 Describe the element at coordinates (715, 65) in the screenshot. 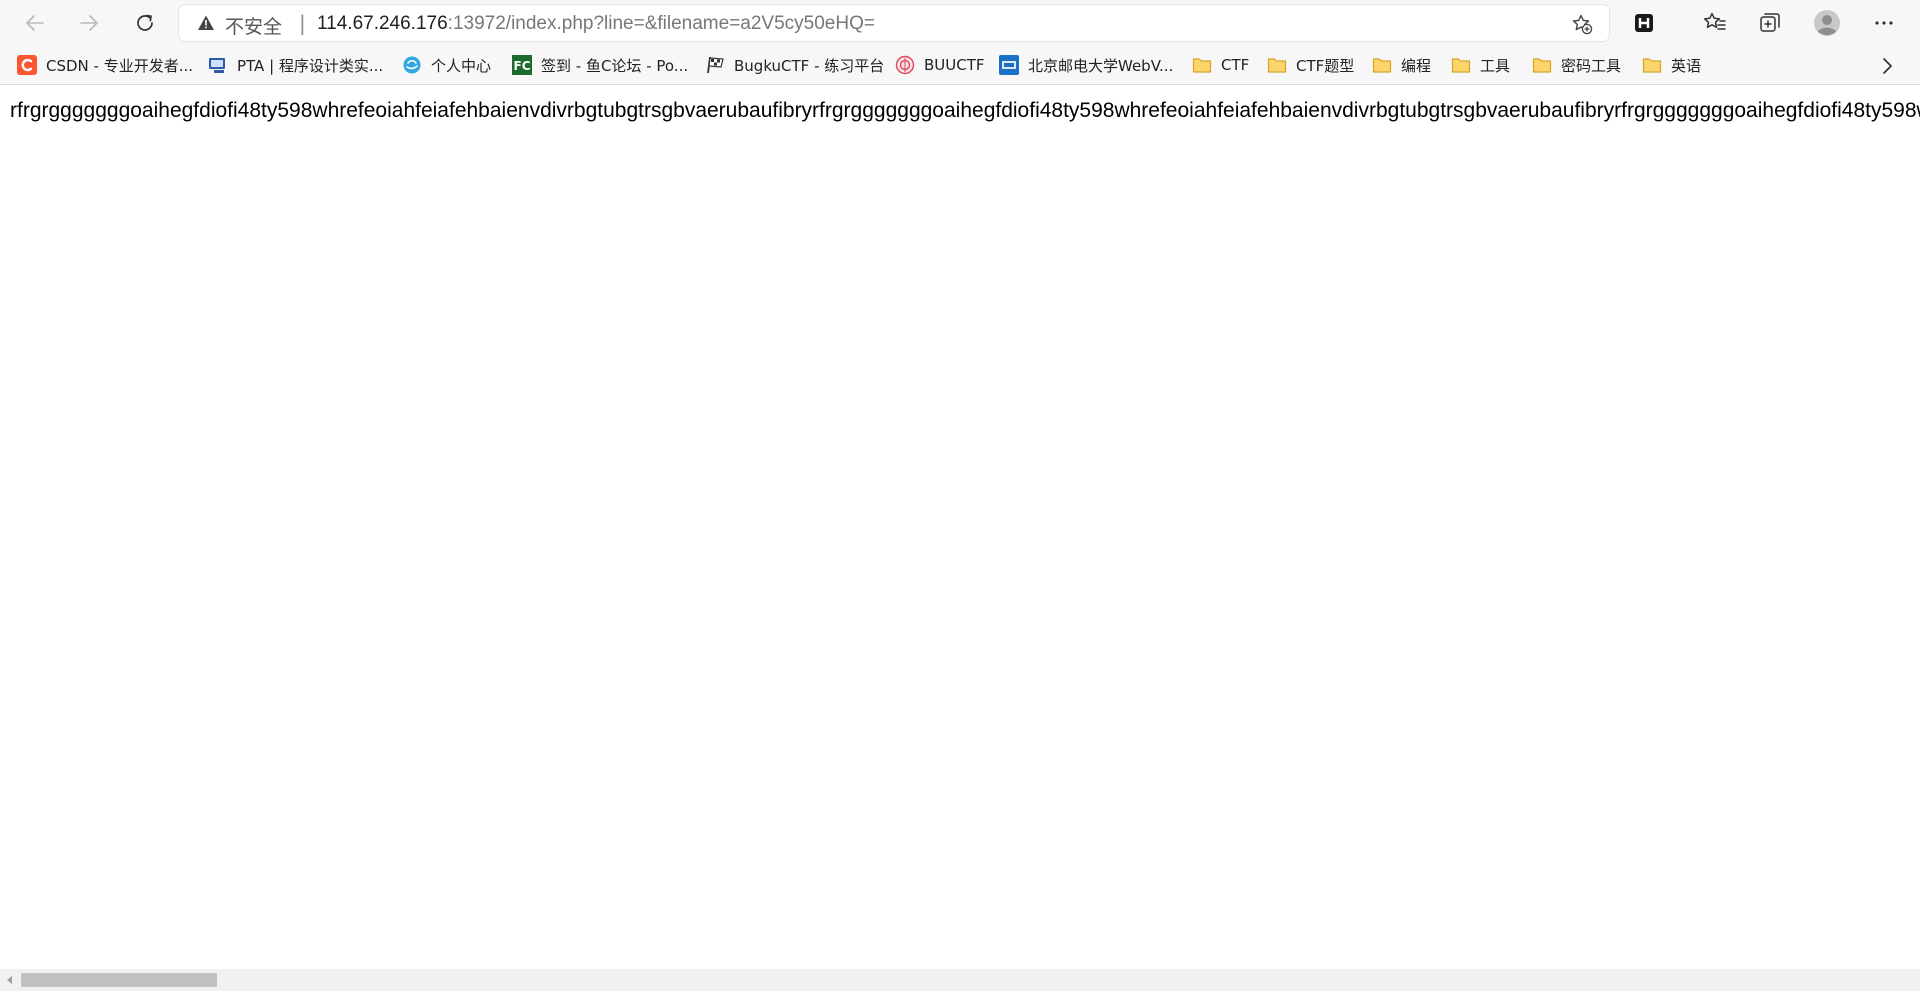

I see `checkered-flag-icon` at that location.